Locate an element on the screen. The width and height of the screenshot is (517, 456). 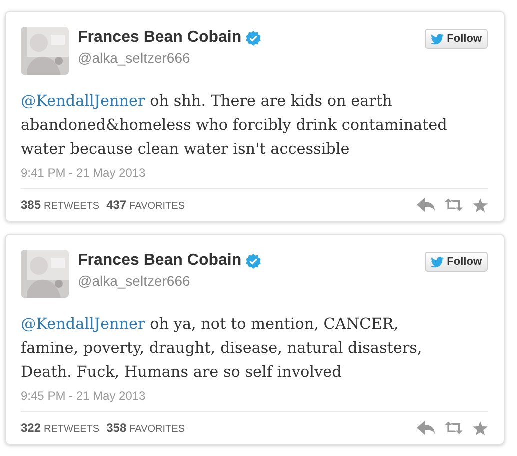
tweet-text: @KendallJenner oh ya, not to mention, CANCER, famine, poverty, draught, disease, natural disasters, Death. Fuck, Humans are so self involved is located at coordinates (222, 348).